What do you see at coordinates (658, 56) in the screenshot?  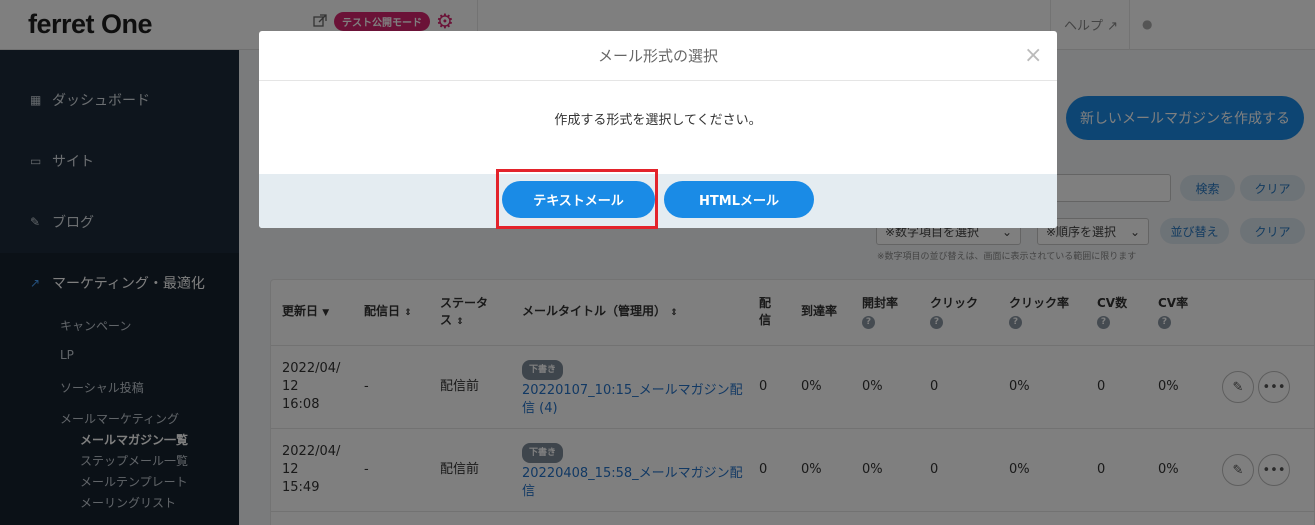 I see `dialog-title: メール形式の選択` at bounding box center [658, 56].